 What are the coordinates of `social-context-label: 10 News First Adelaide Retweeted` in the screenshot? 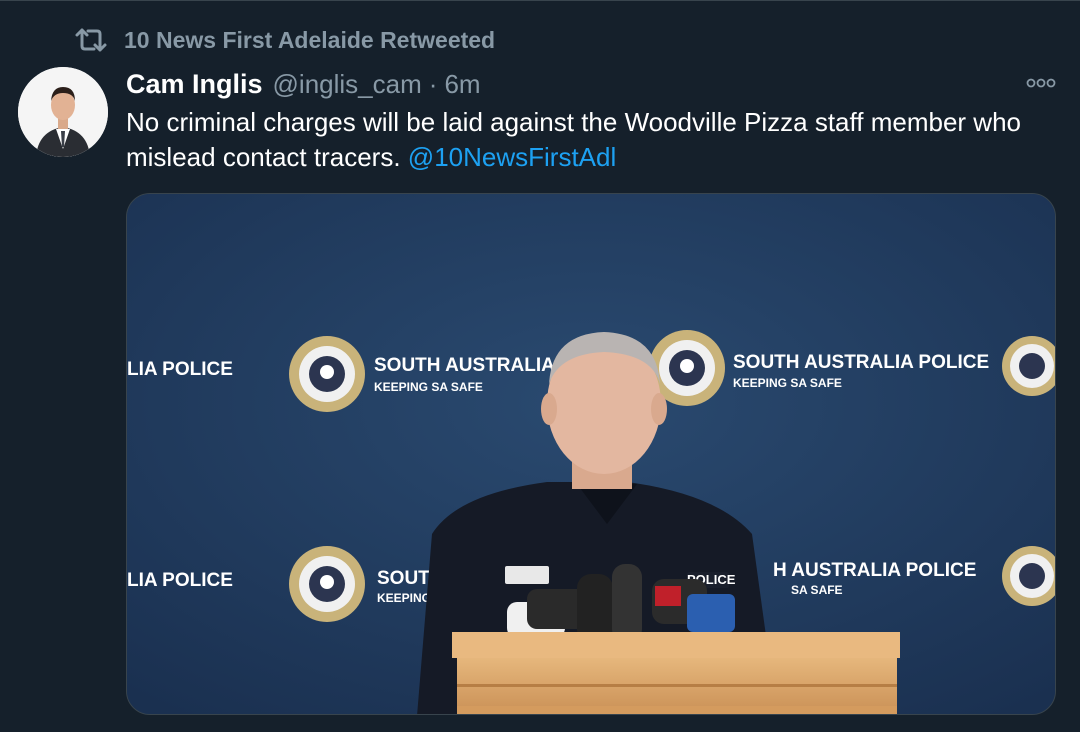 It's located at (310, 39).